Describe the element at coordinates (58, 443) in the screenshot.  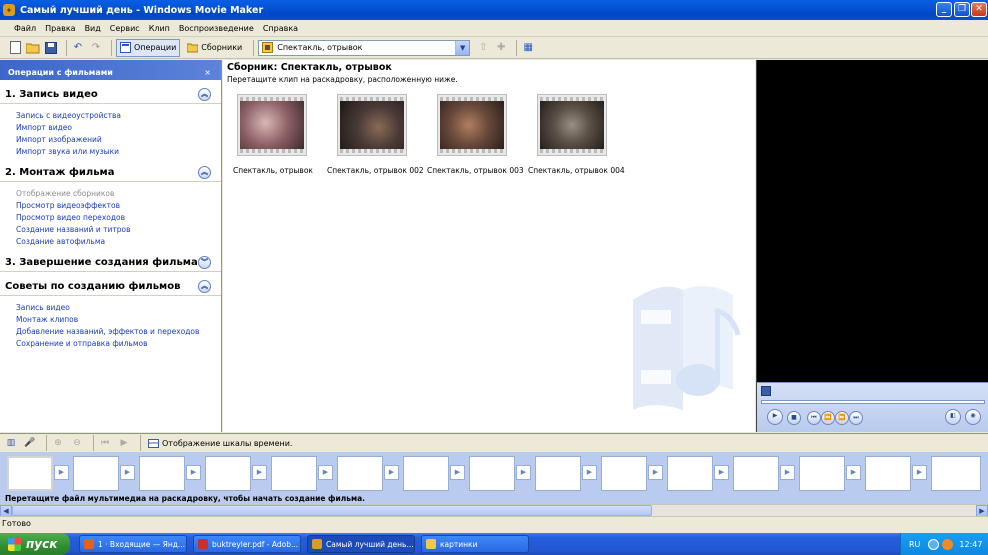
I see `zoom-in-icon: ⊕` at that location.